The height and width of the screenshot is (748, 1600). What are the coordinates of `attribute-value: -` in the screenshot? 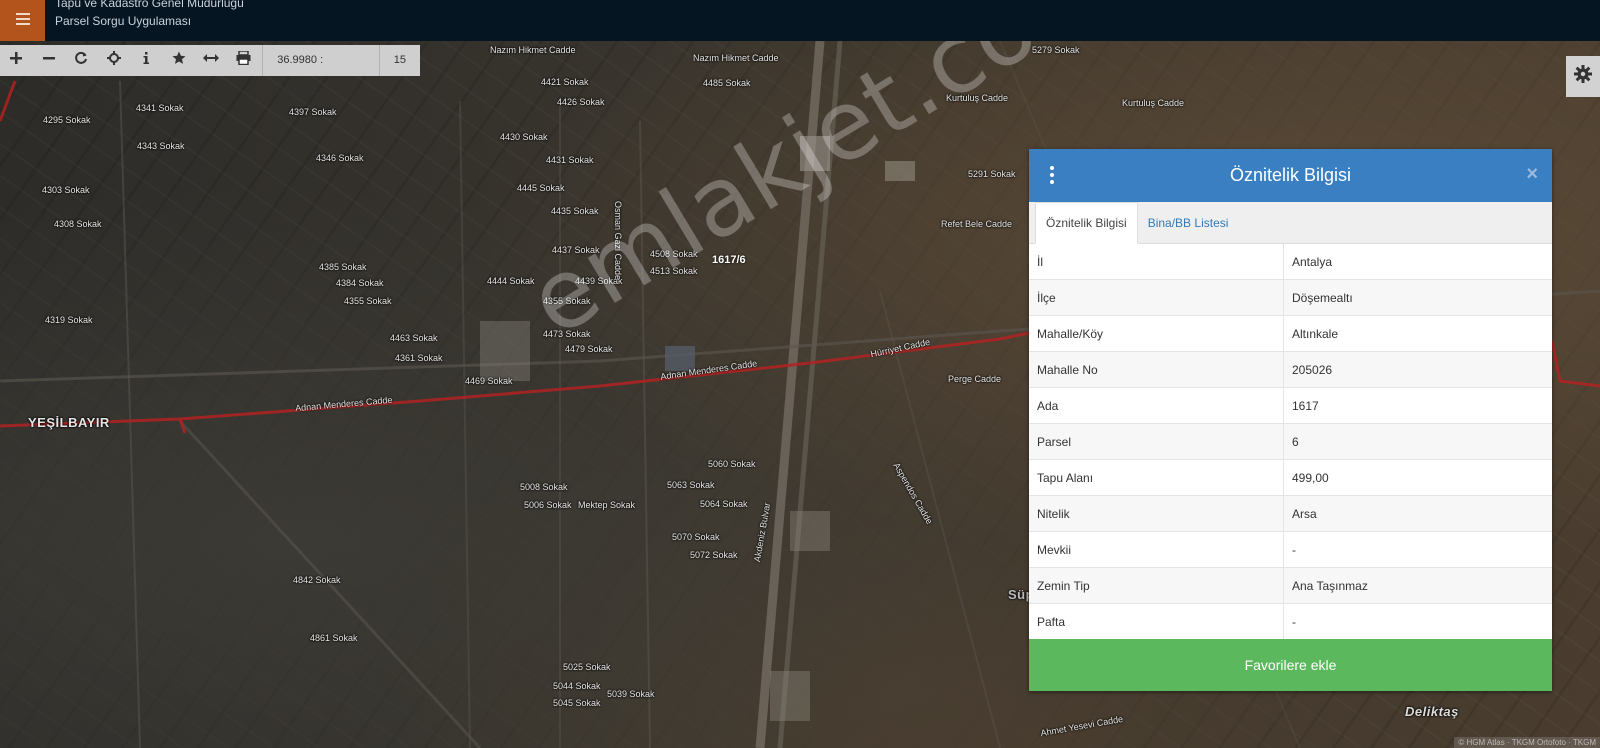 It's located at (1417, 549).